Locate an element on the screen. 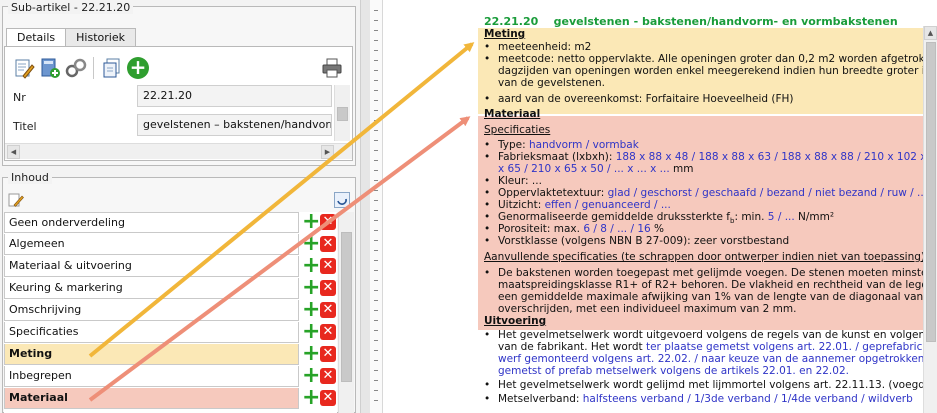 Image resolution: width=937 pixels, height=413 pixels. edit-document-icon is located at coordinates (24, 68).